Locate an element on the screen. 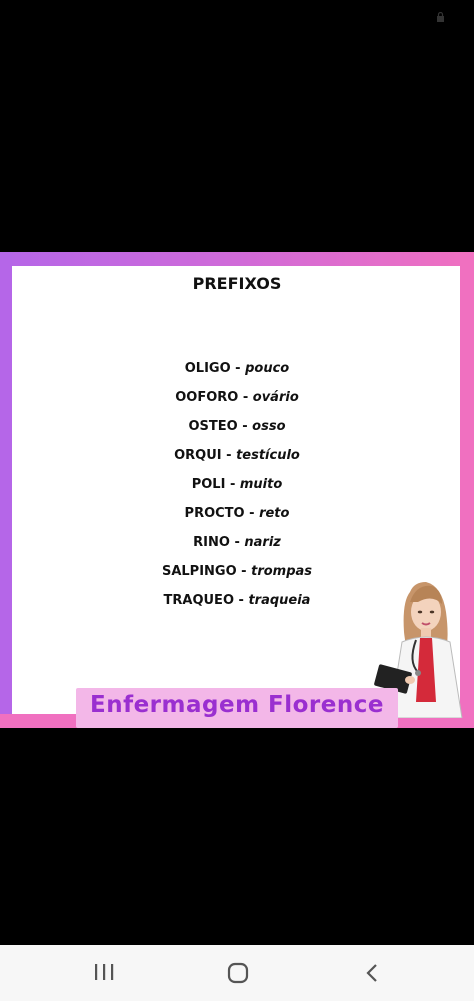 This screenshot has width=474, height=1001. prefix-term: OSTEO is located at coordinates (213, 426).